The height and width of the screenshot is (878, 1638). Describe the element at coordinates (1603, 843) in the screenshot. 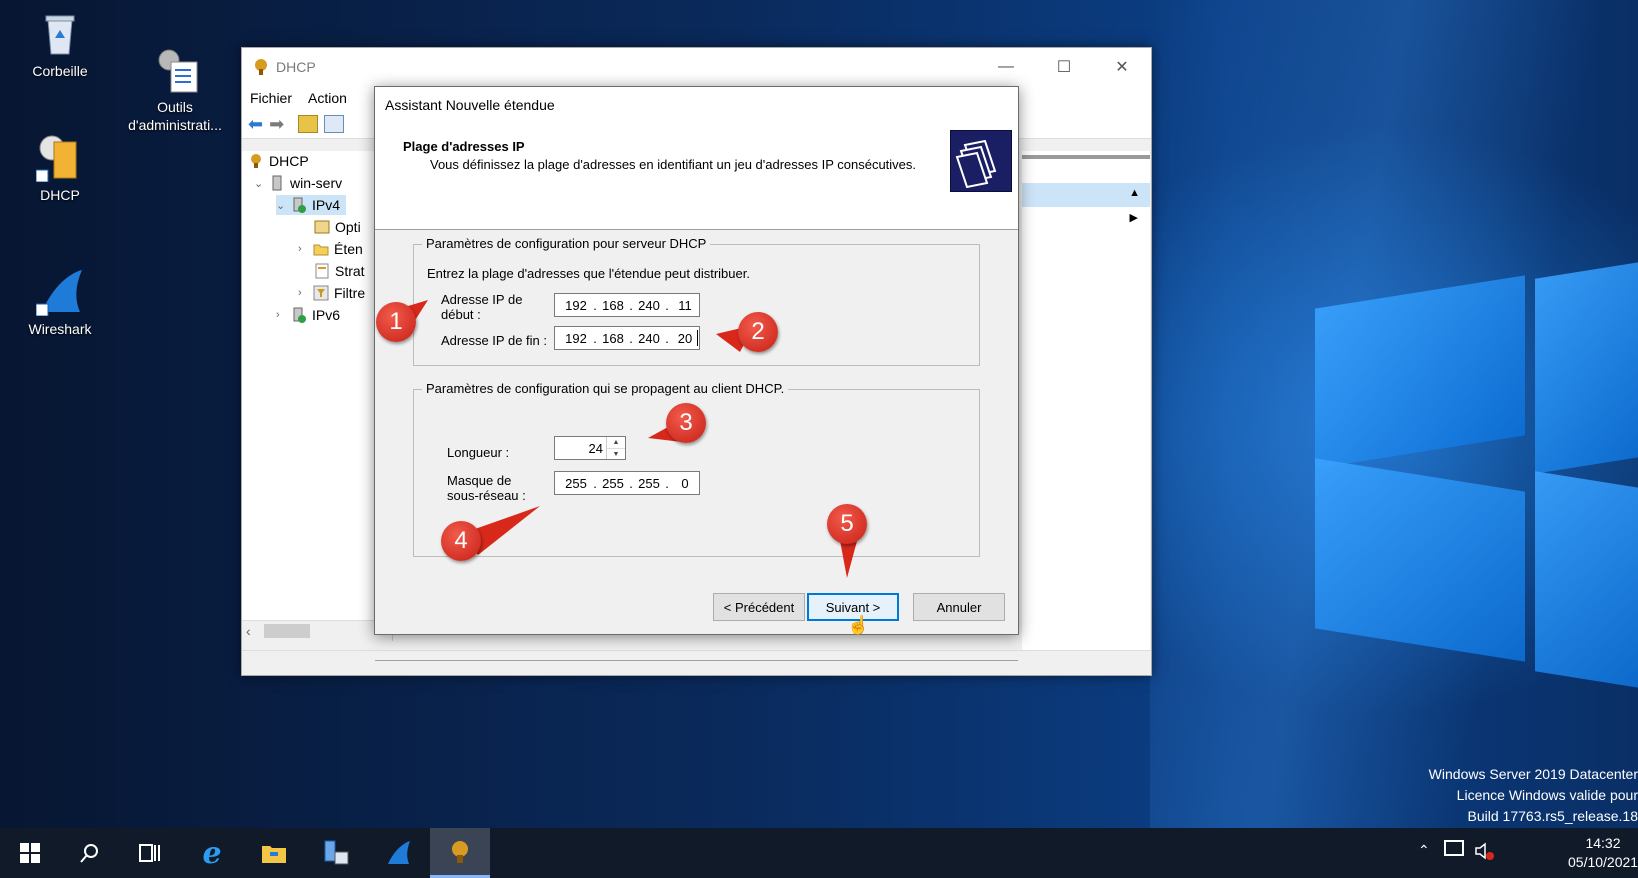

I see `clock-time: 14:32` at that location.